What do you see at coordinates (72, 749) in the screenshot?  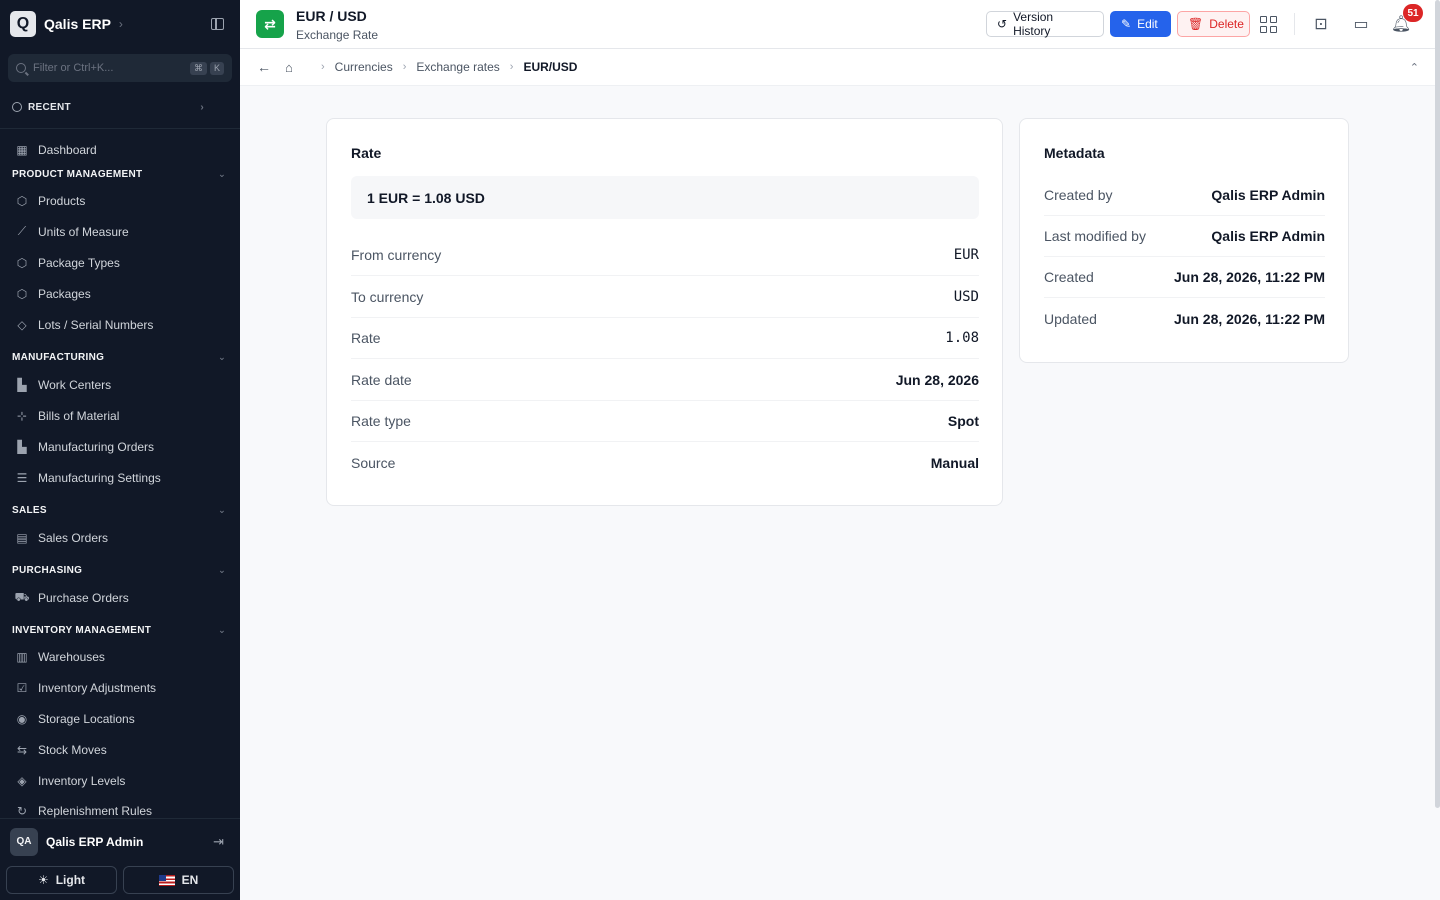 I see `sidebar-item-label: Stock Moves` at bounding box center [72, 749].